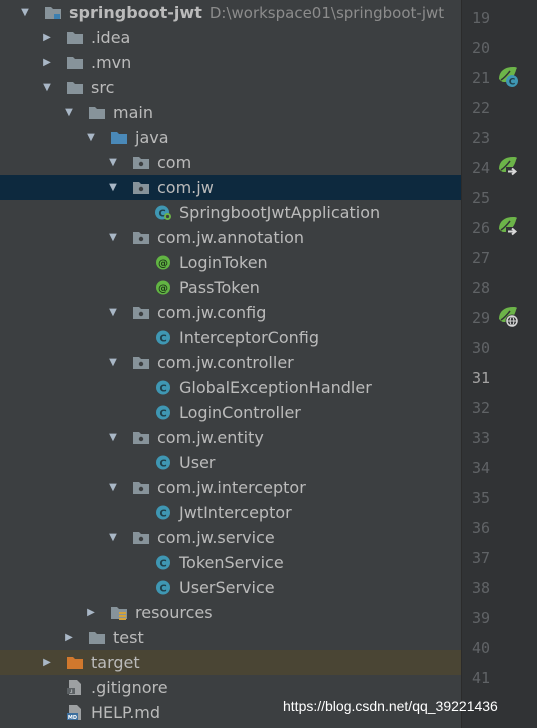 This screenshot has height=728, width=537. Describe the element at coordinates (480, 18) in the screenshot. I see `line-number: 19` at that location.